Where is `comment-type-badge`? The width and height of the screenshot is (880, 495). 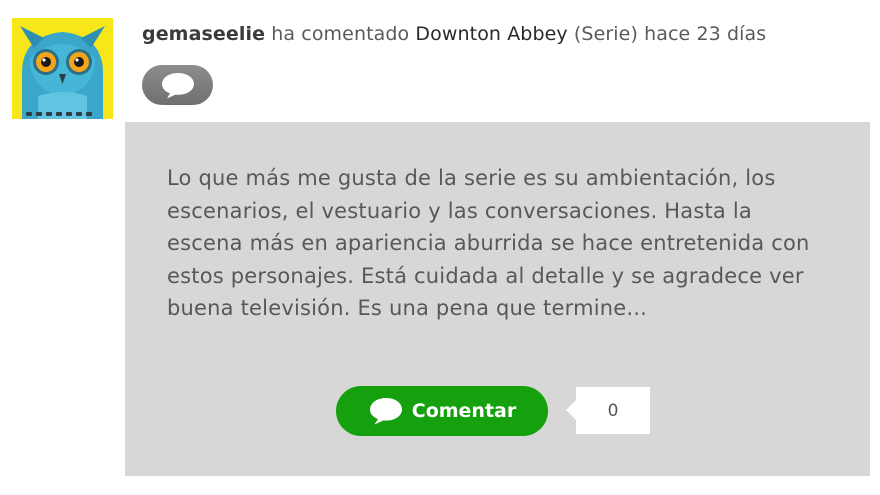 comment-type-badge is located at coordinates (177, 85).